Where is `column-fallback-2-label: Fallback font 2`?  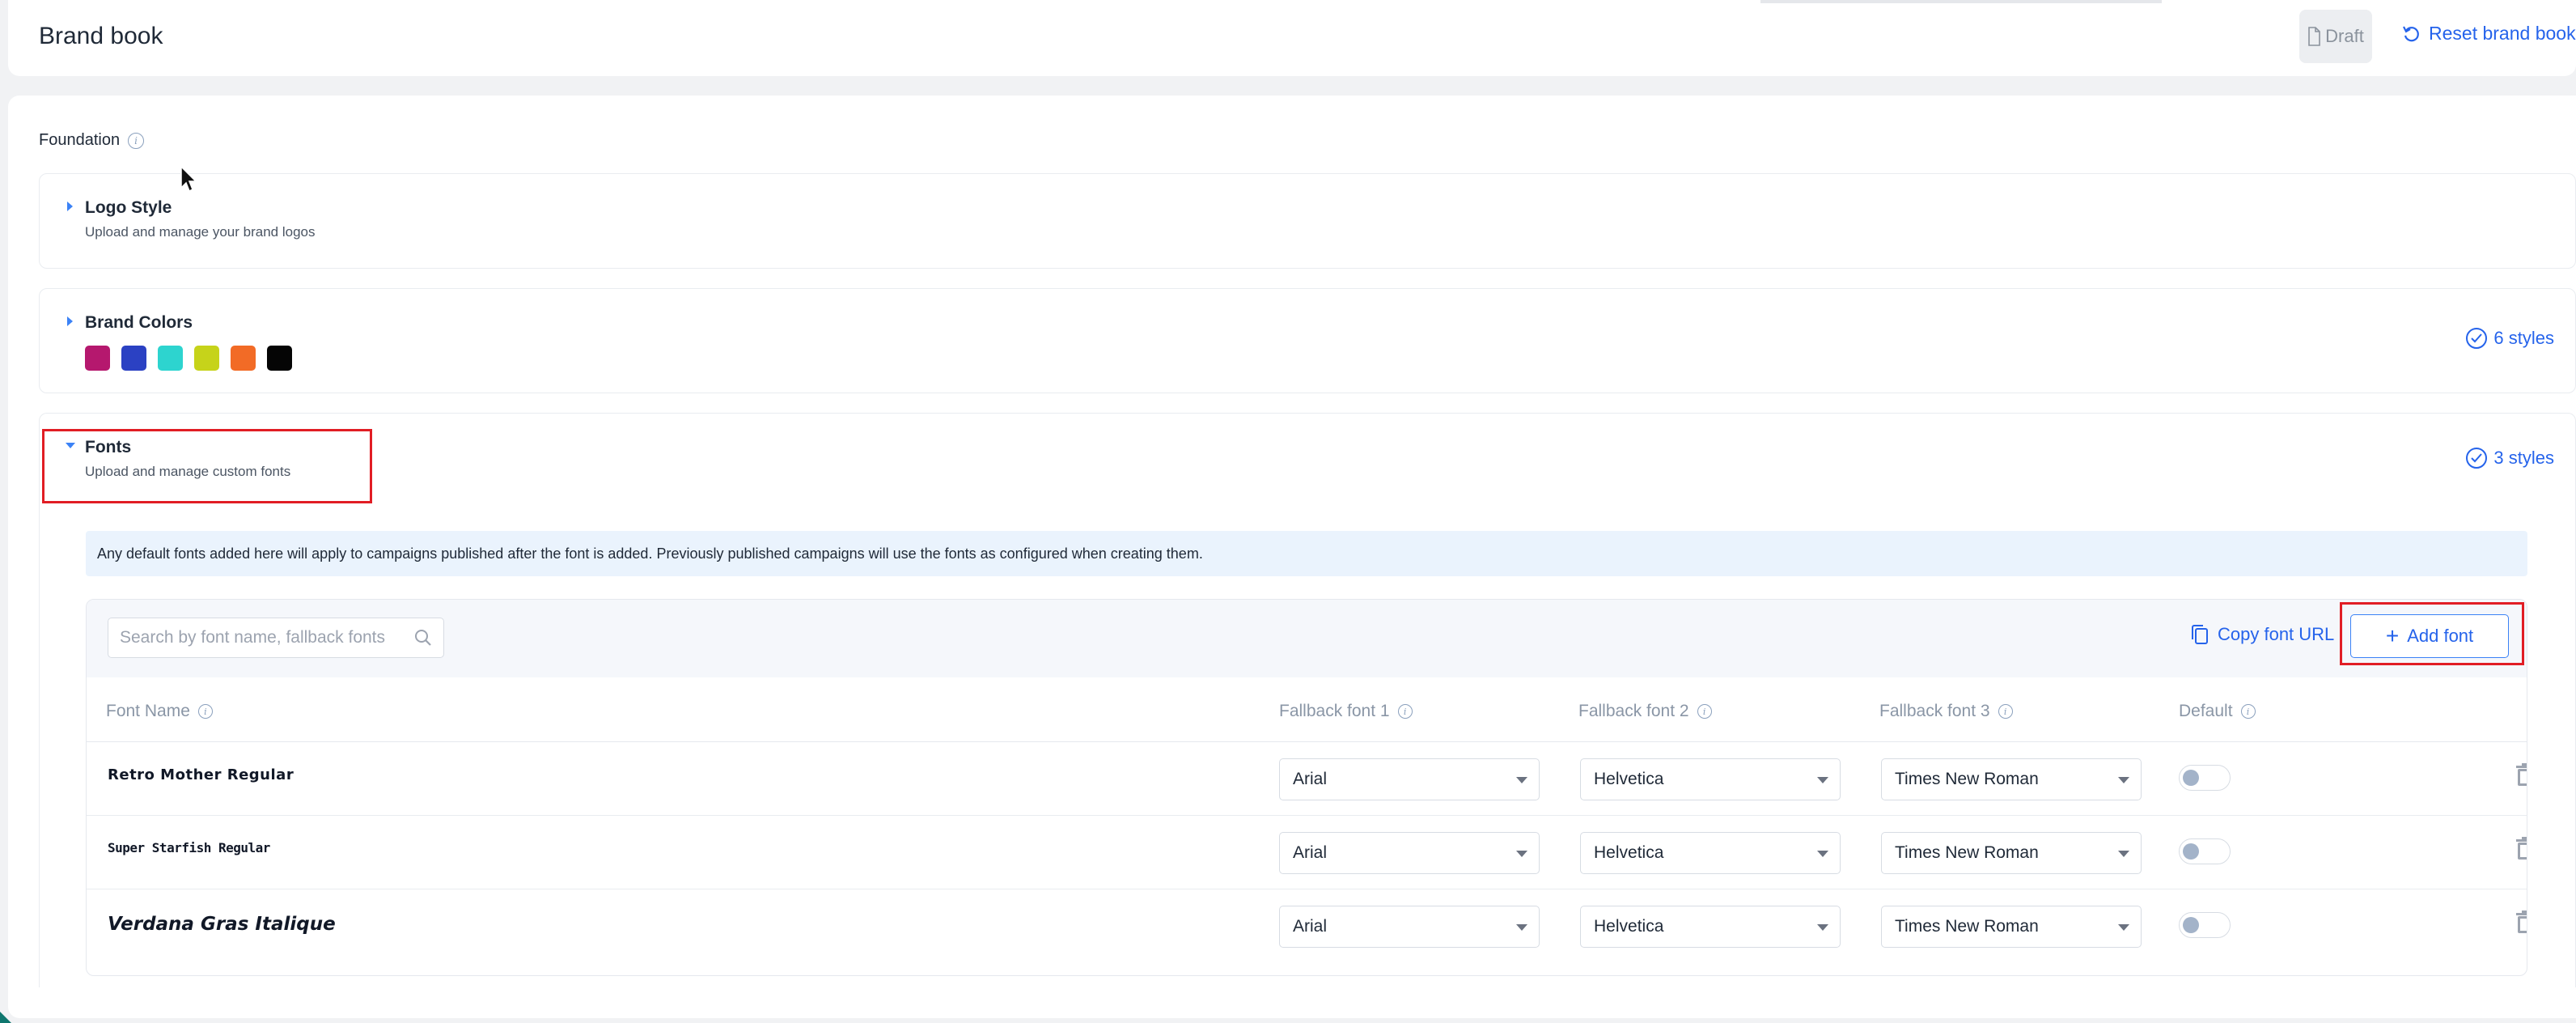 column-fallback-2-label: Fallback font 2 is located at coordinates (1633, 711).